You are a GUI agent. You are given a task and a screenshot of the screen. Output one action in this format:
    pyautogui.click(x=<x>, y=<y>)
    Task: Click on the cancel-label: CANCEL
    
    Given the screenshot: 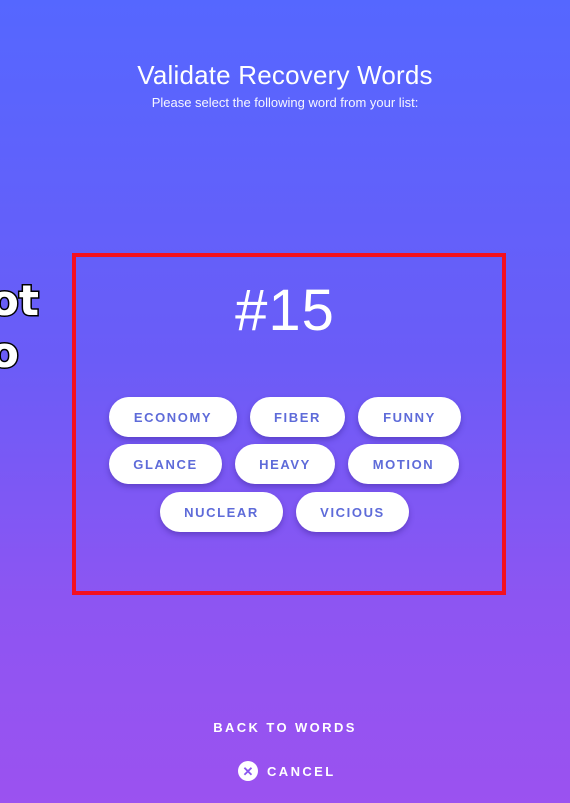 What is the action you would take?
    pyautogui.click(x=301, y=771)
    